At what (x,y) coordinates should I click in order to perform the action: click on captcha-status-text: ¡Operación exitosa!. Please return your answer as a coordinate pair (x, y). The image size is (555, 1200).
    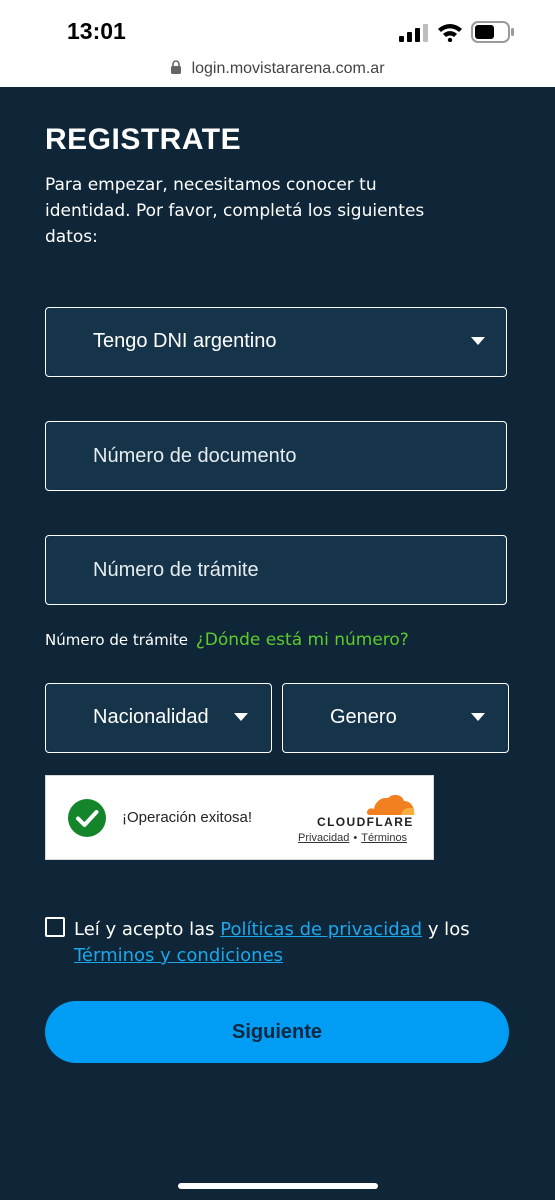
    Looking at the image, I should click on (187, 817).